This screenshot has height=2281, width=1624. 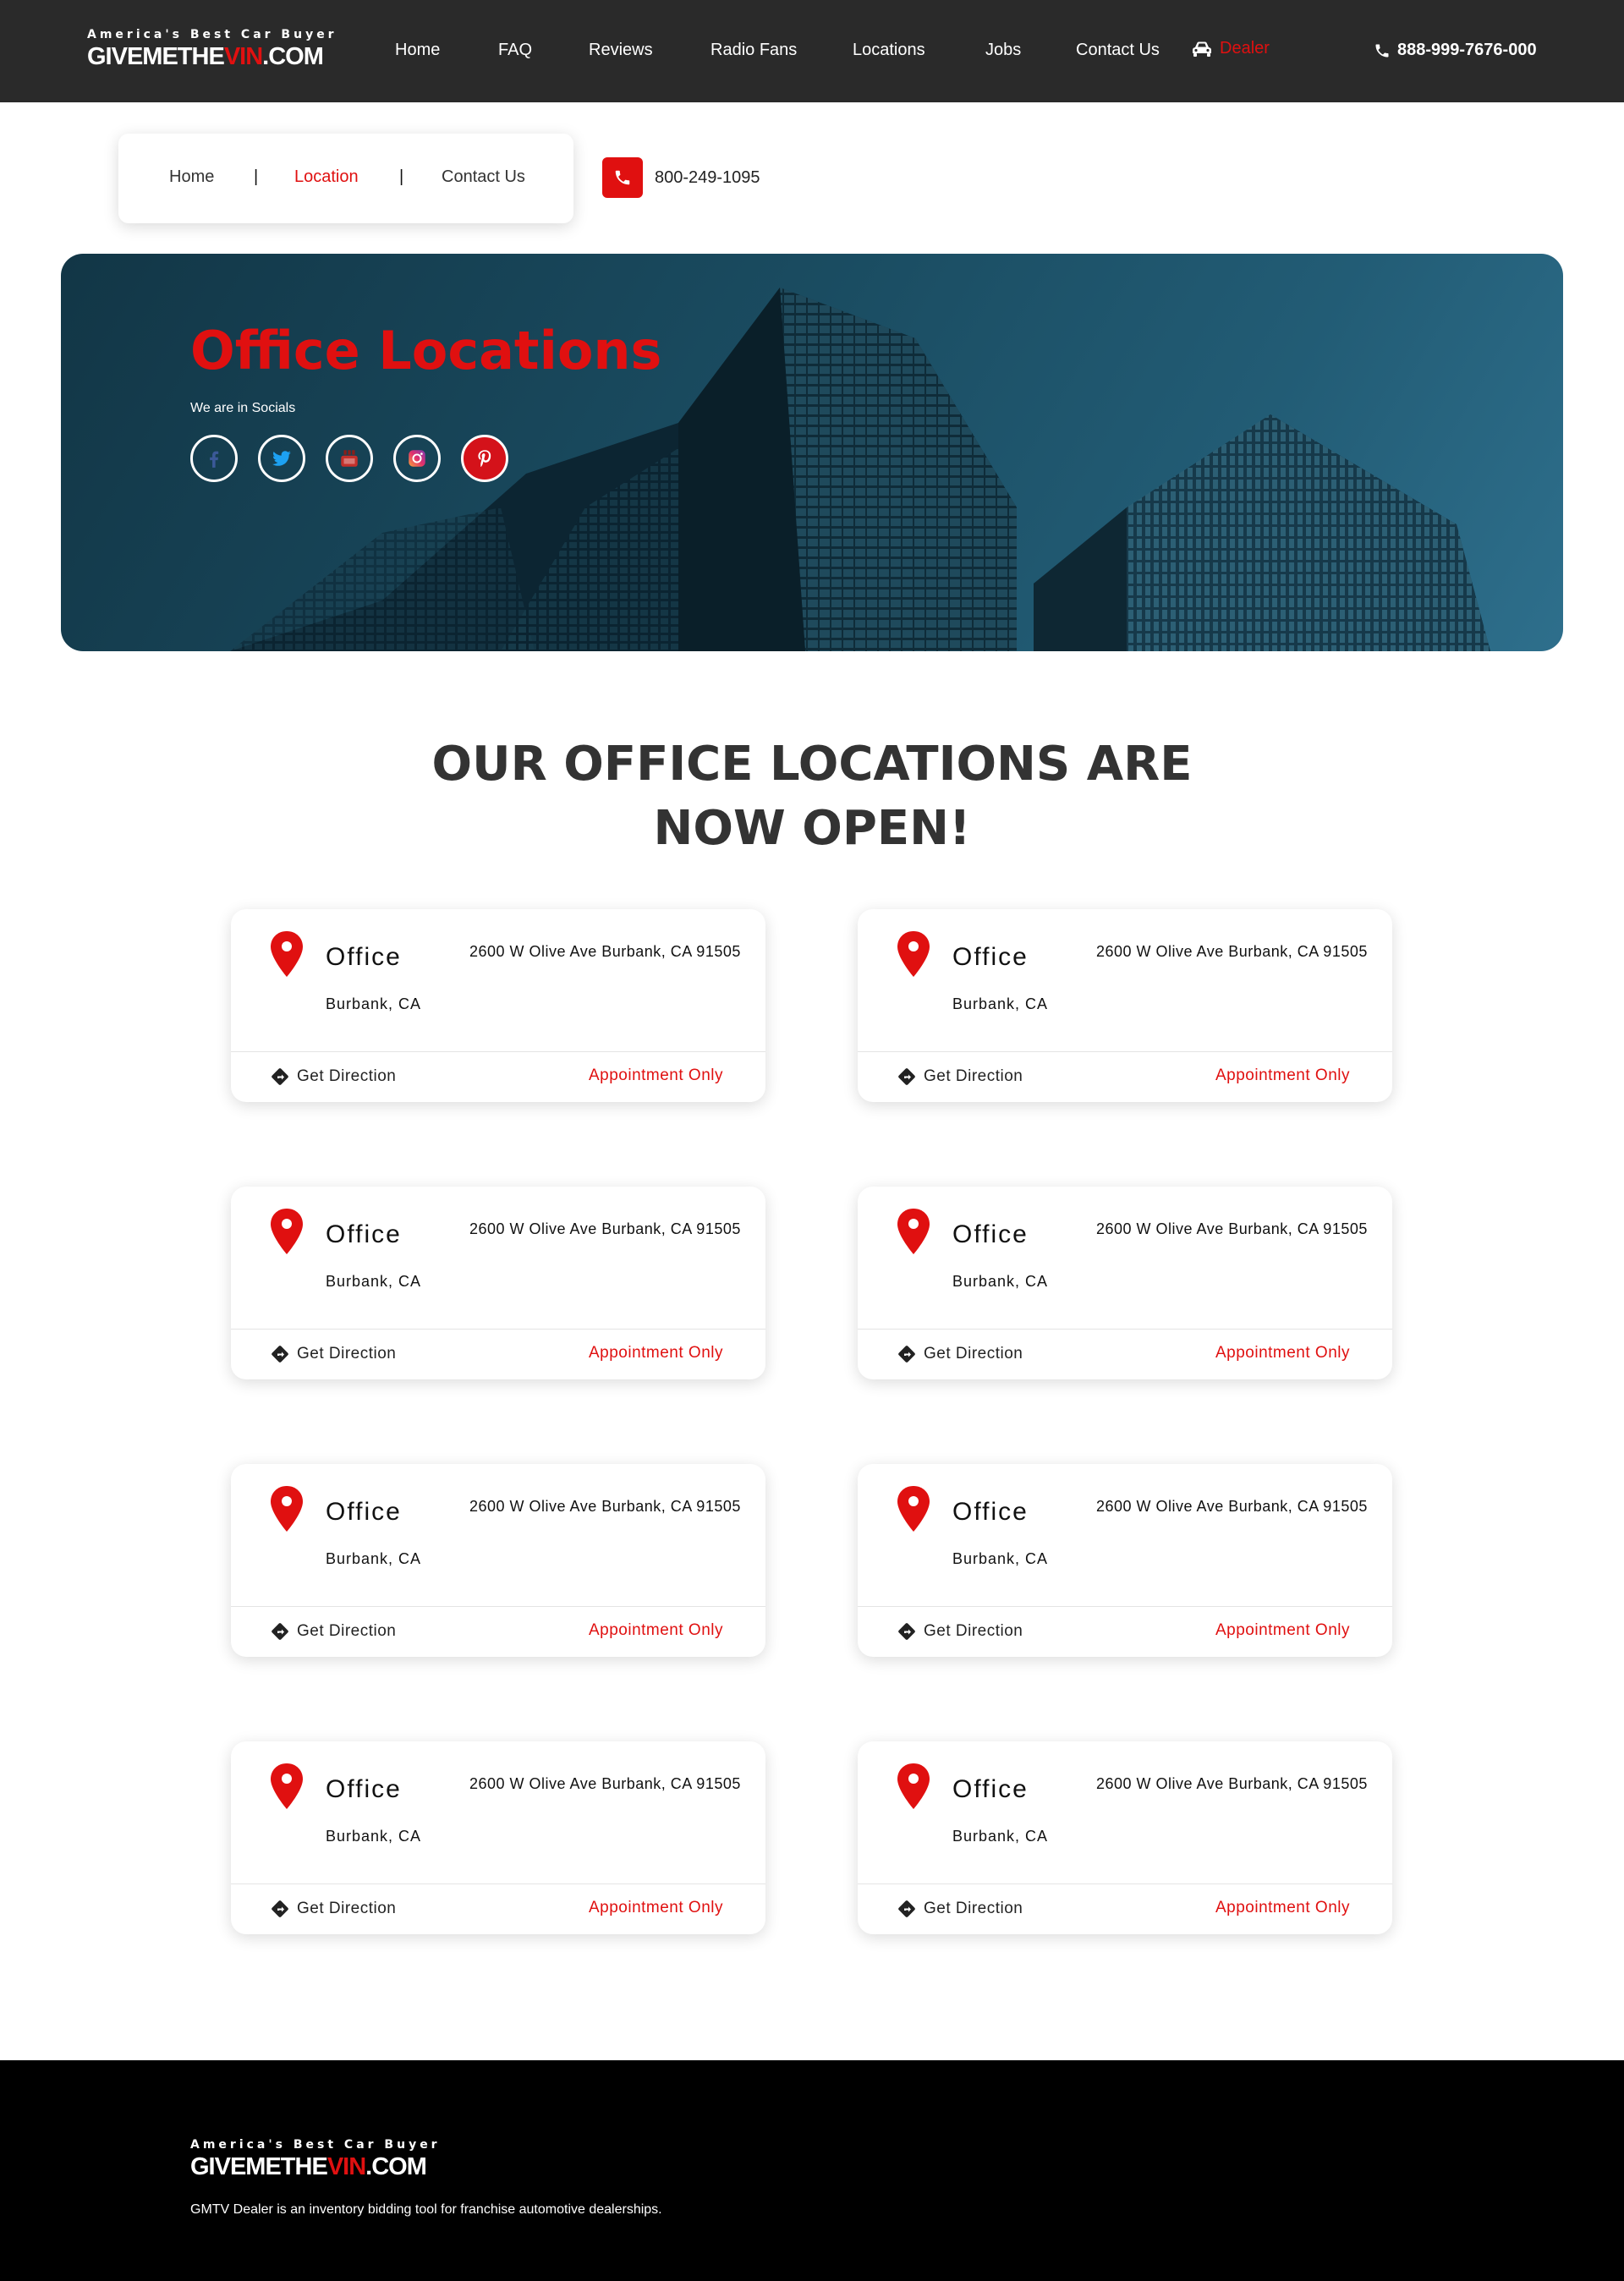 I want to click on footer-logo-brand-prefix: GIVEMETHE, so click(x=259, y=2166).